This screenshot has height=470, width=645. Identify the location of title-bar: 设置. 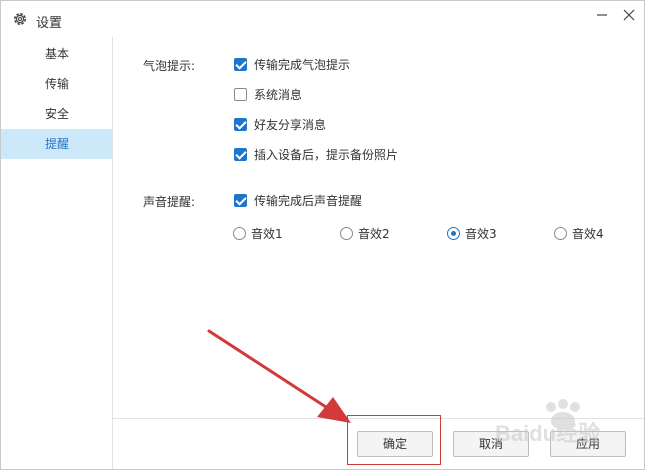
(322, 19).